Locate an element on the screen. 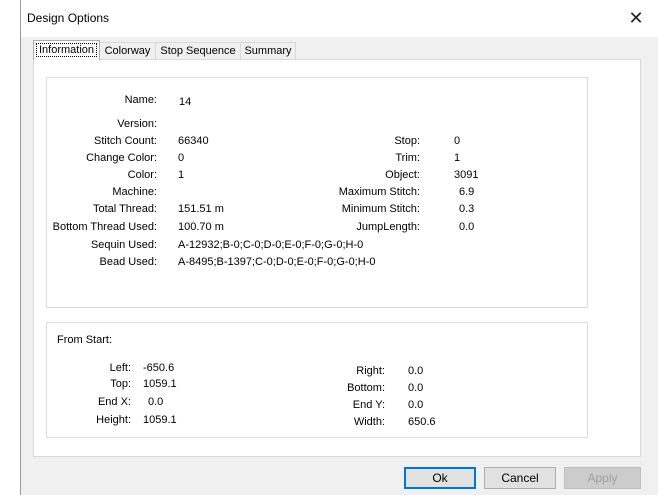 This screenshot has height=495, width=658. end-y-value: 0.0 is located at coordinates (416, 405).